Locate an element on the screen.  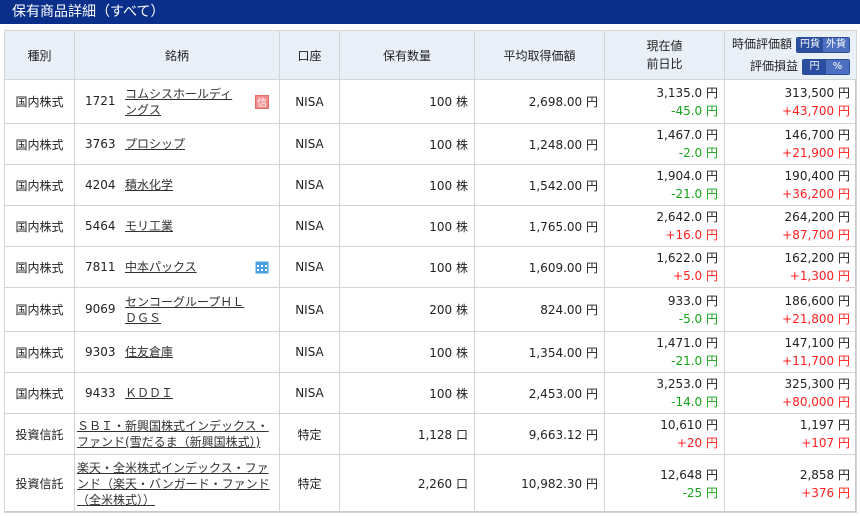
security-name-link: プロシップ is located at coordinates (155, 144).